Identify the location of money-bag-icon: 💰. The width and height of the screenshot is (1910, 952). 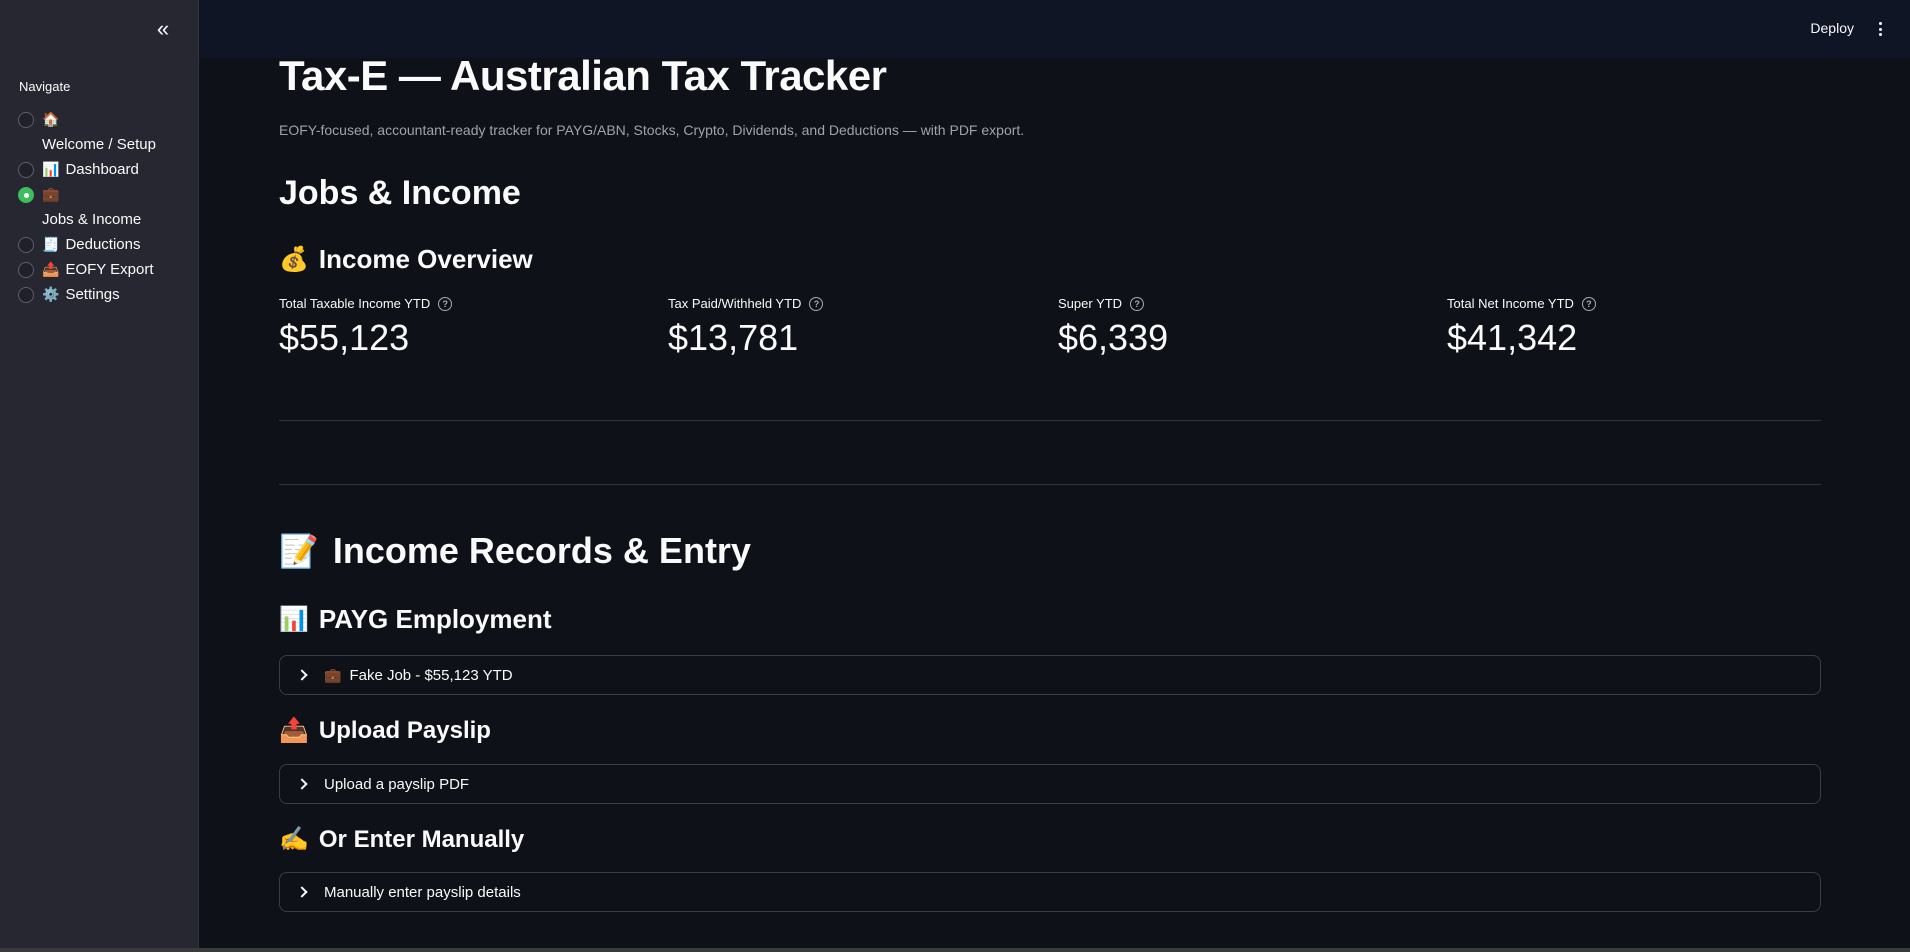
(294, 259).